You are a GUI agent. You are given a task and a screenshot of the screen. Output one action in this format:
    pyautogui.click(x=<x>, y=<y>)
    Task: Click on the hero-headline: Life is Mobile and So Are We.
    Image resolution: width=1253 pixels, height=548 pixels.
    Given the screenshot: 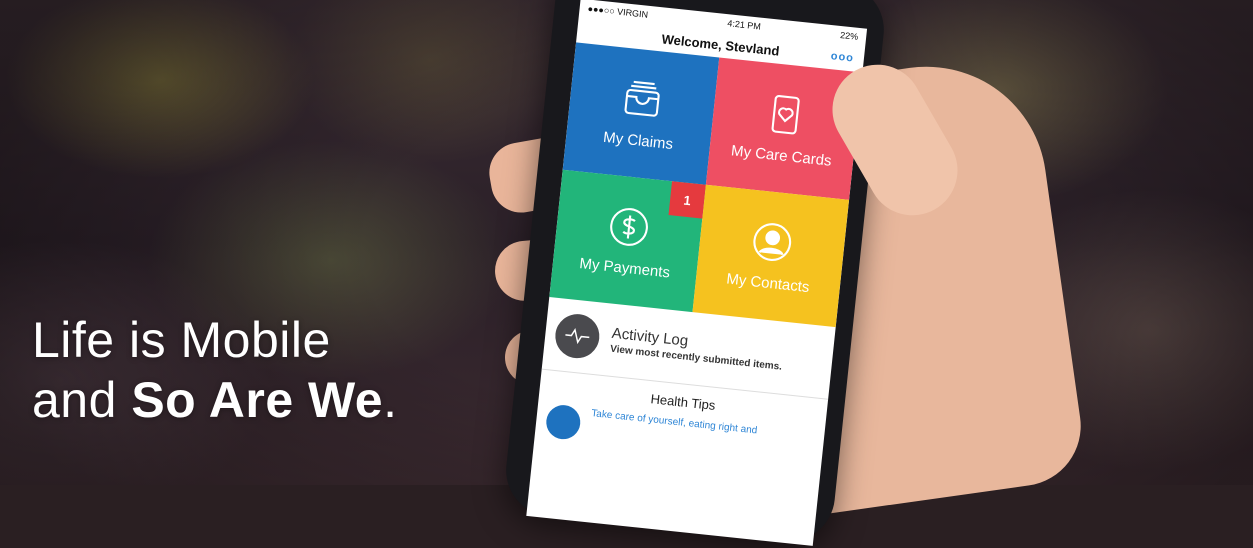 What is the action you would take?
    pyautogui.click(x=215, y=370)
    